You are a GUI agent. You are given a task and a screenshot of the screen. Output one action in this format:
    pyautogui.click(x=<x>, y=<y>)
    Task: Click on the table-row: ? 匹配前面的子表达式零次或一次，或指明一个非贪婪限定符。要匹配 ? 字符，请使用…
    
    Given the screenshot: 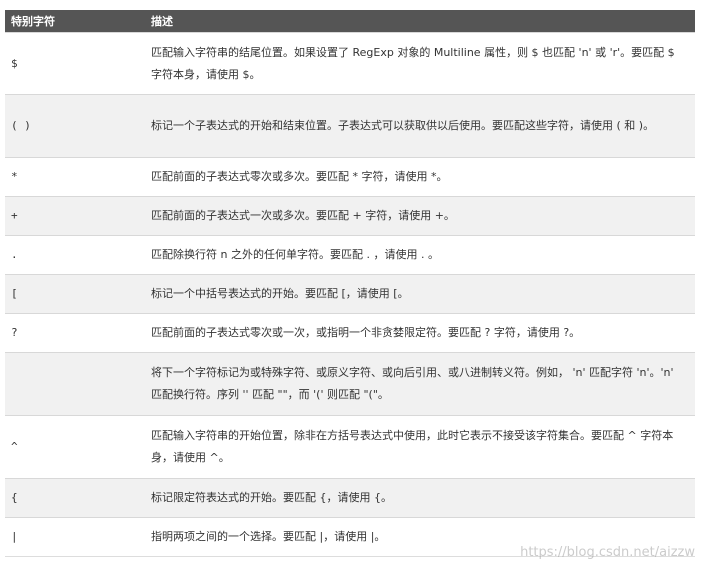 What is the action you would take?
    pyautogui.click(x=350, y=332)
    